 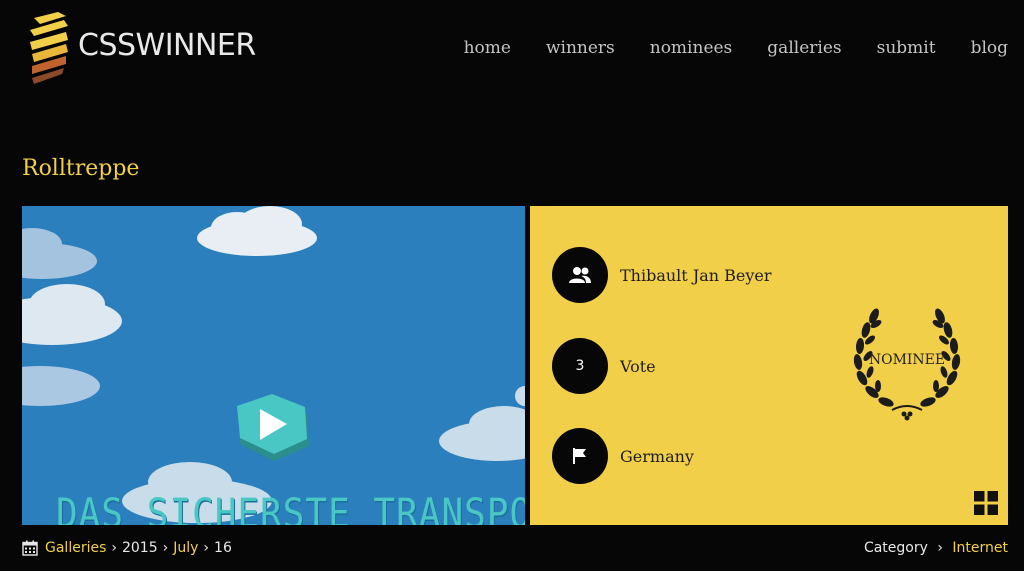 I want to click on nav-winners: winners, so click(x=580, y=48).